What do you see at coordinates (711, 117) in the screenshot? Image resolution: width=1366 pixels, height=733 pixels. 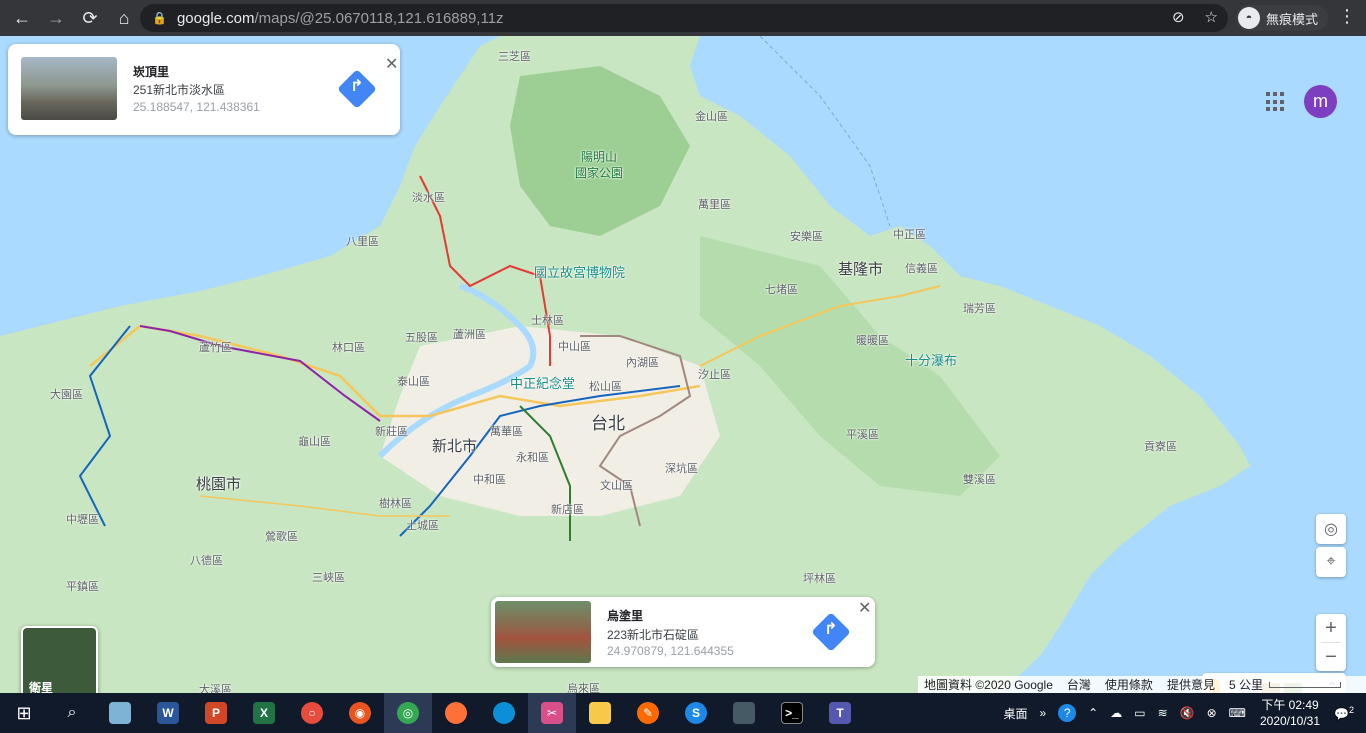 I see `map-label: 金山區` at bounding box center [711, 117].